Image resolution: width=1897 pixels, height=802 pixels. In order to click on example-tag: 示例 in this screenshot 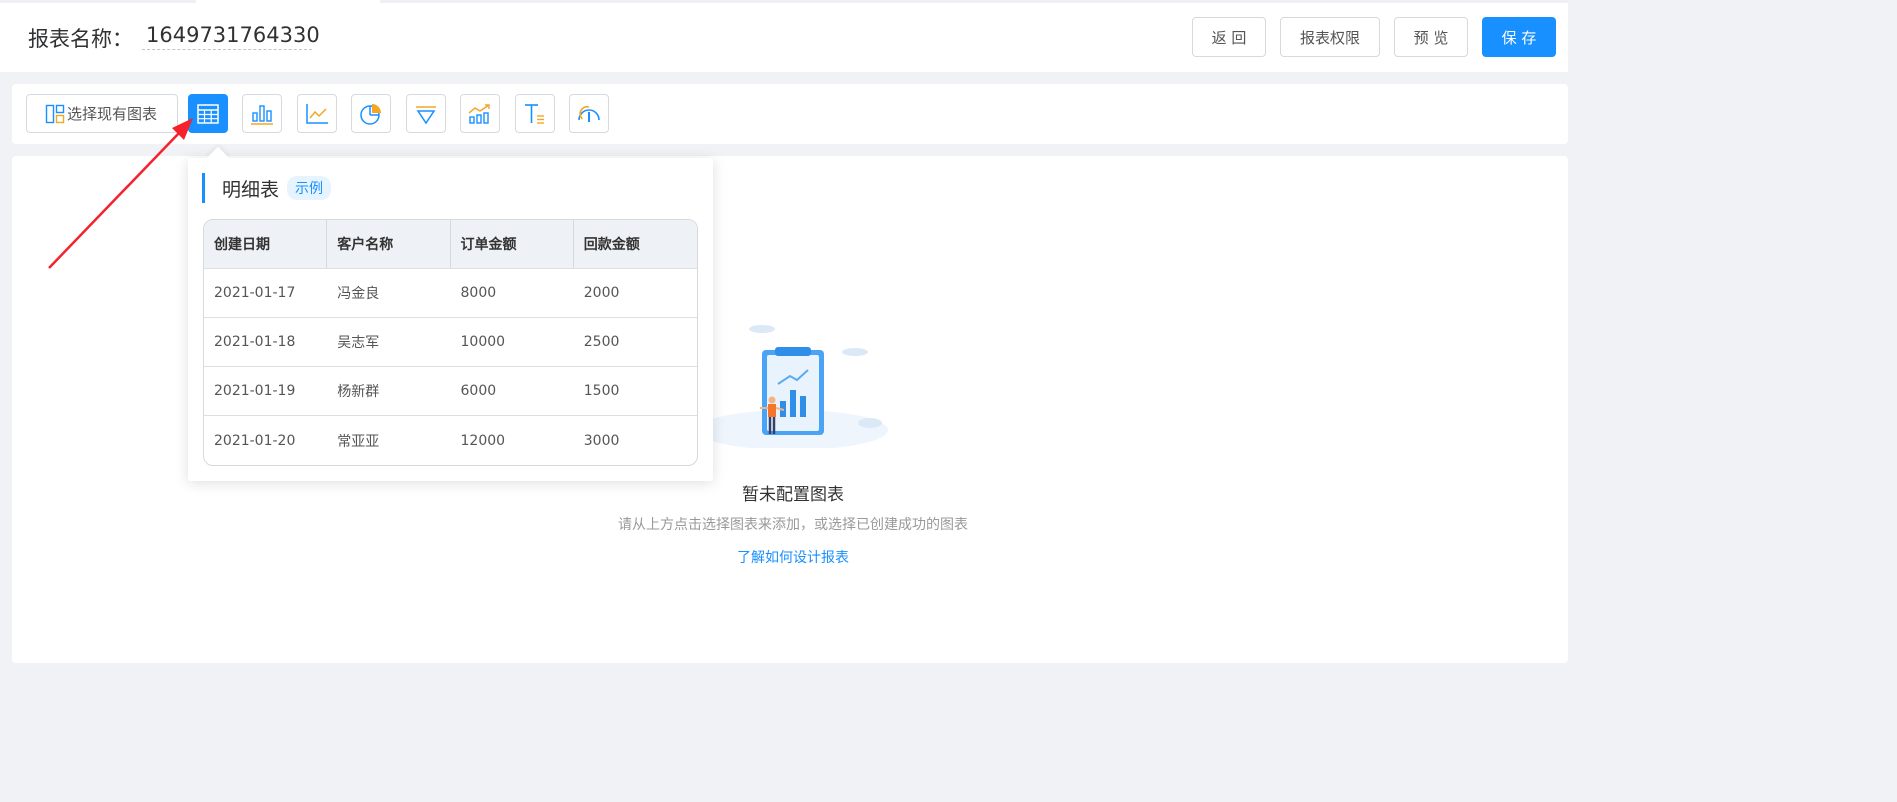, I will do `click(309, 188)`.